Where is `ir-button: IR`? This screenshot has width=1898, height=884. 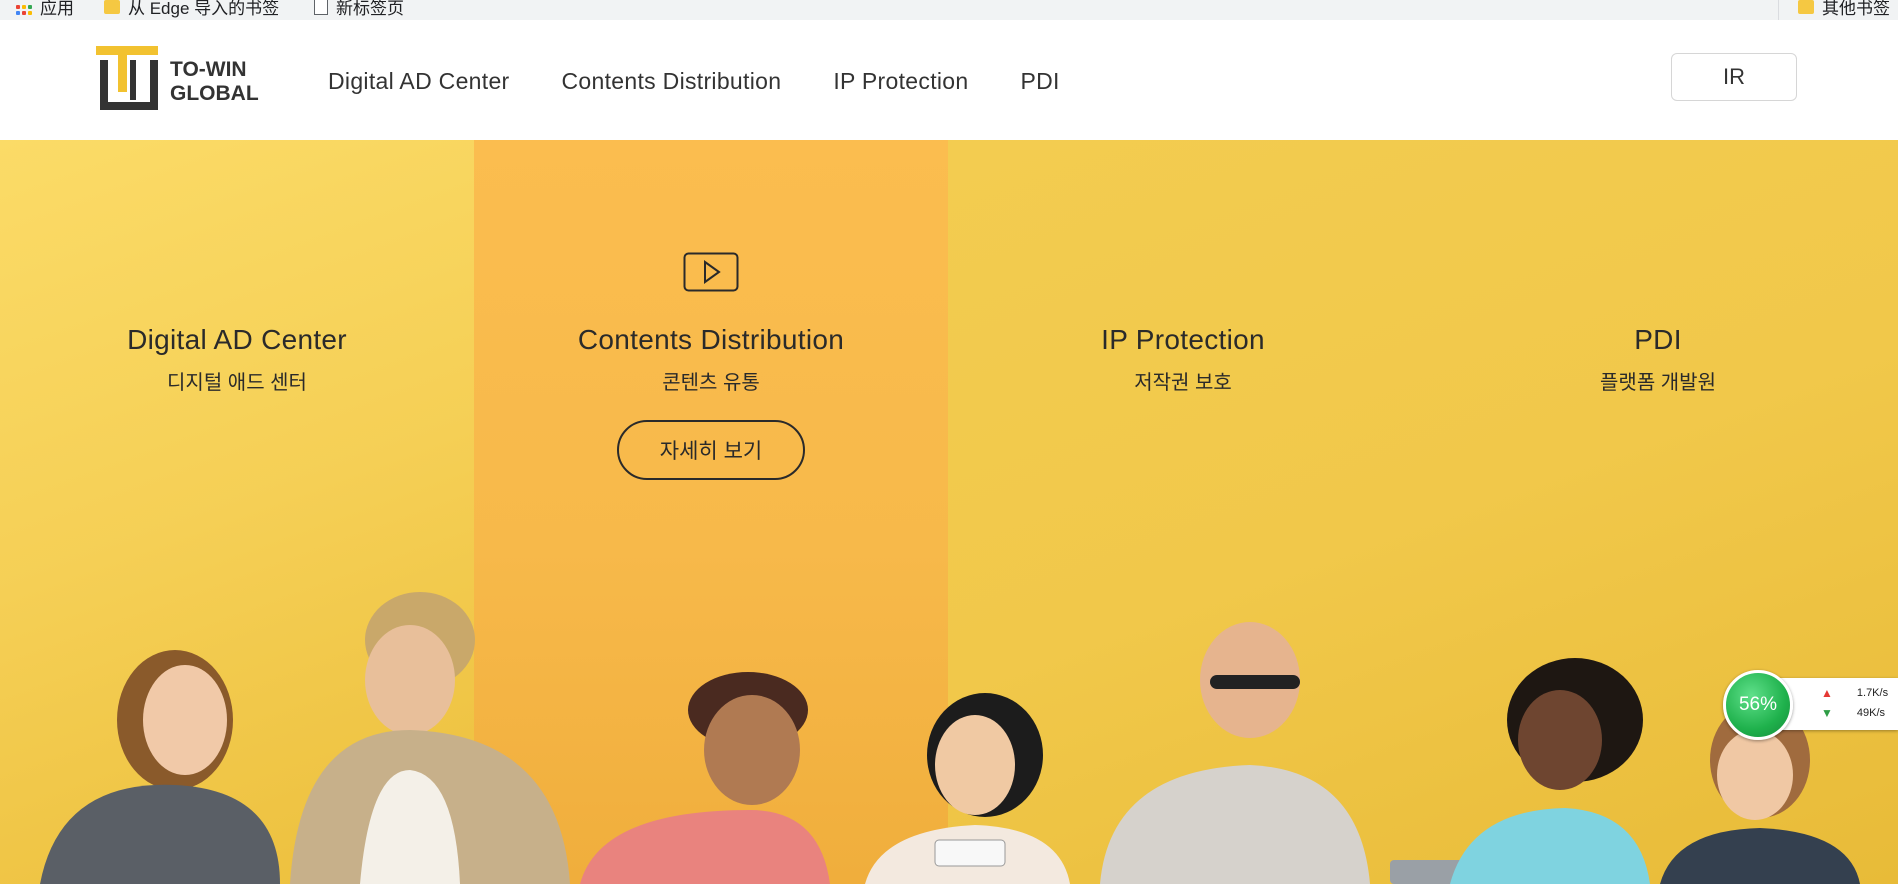
ir-button: IR is located at coordinates (1734, 77).